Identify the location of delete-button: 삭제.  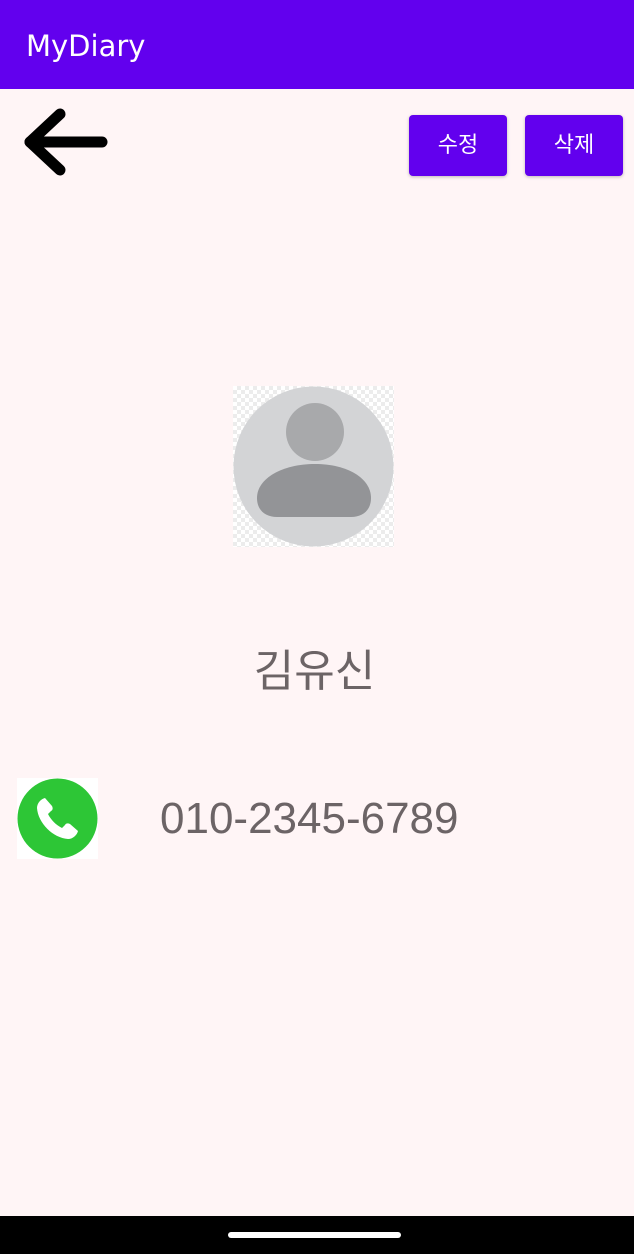
(574, 145).